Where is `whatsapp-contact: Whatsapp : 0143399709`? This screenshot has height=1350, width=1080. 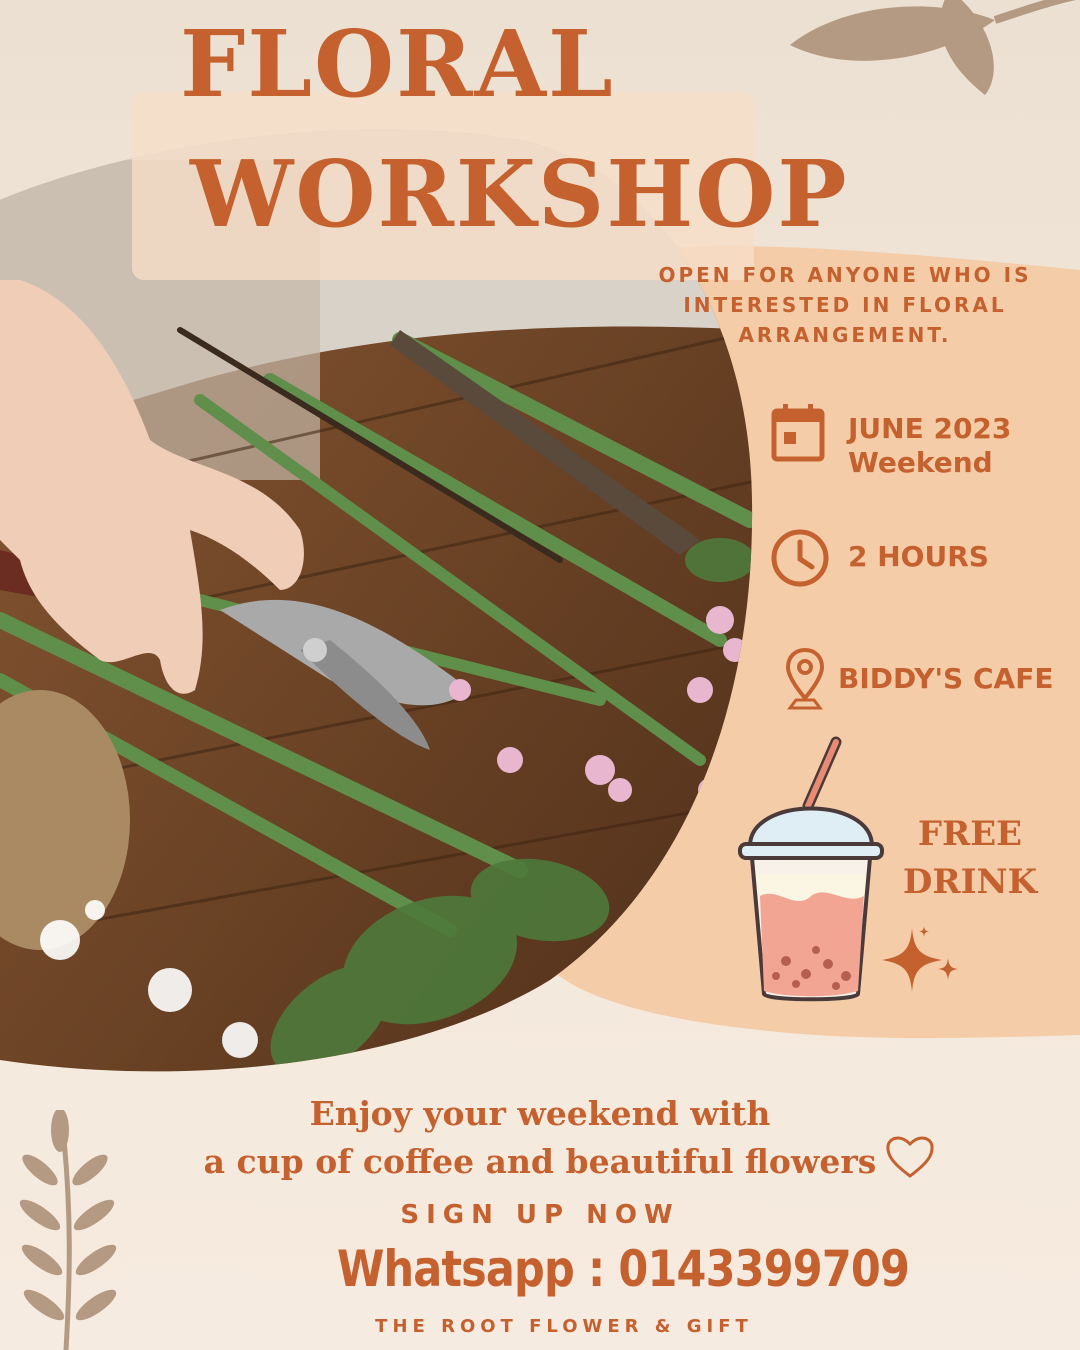
whatsapp-contact: Whatsapp : 0143399709 is located at coordinates (623, 1269).